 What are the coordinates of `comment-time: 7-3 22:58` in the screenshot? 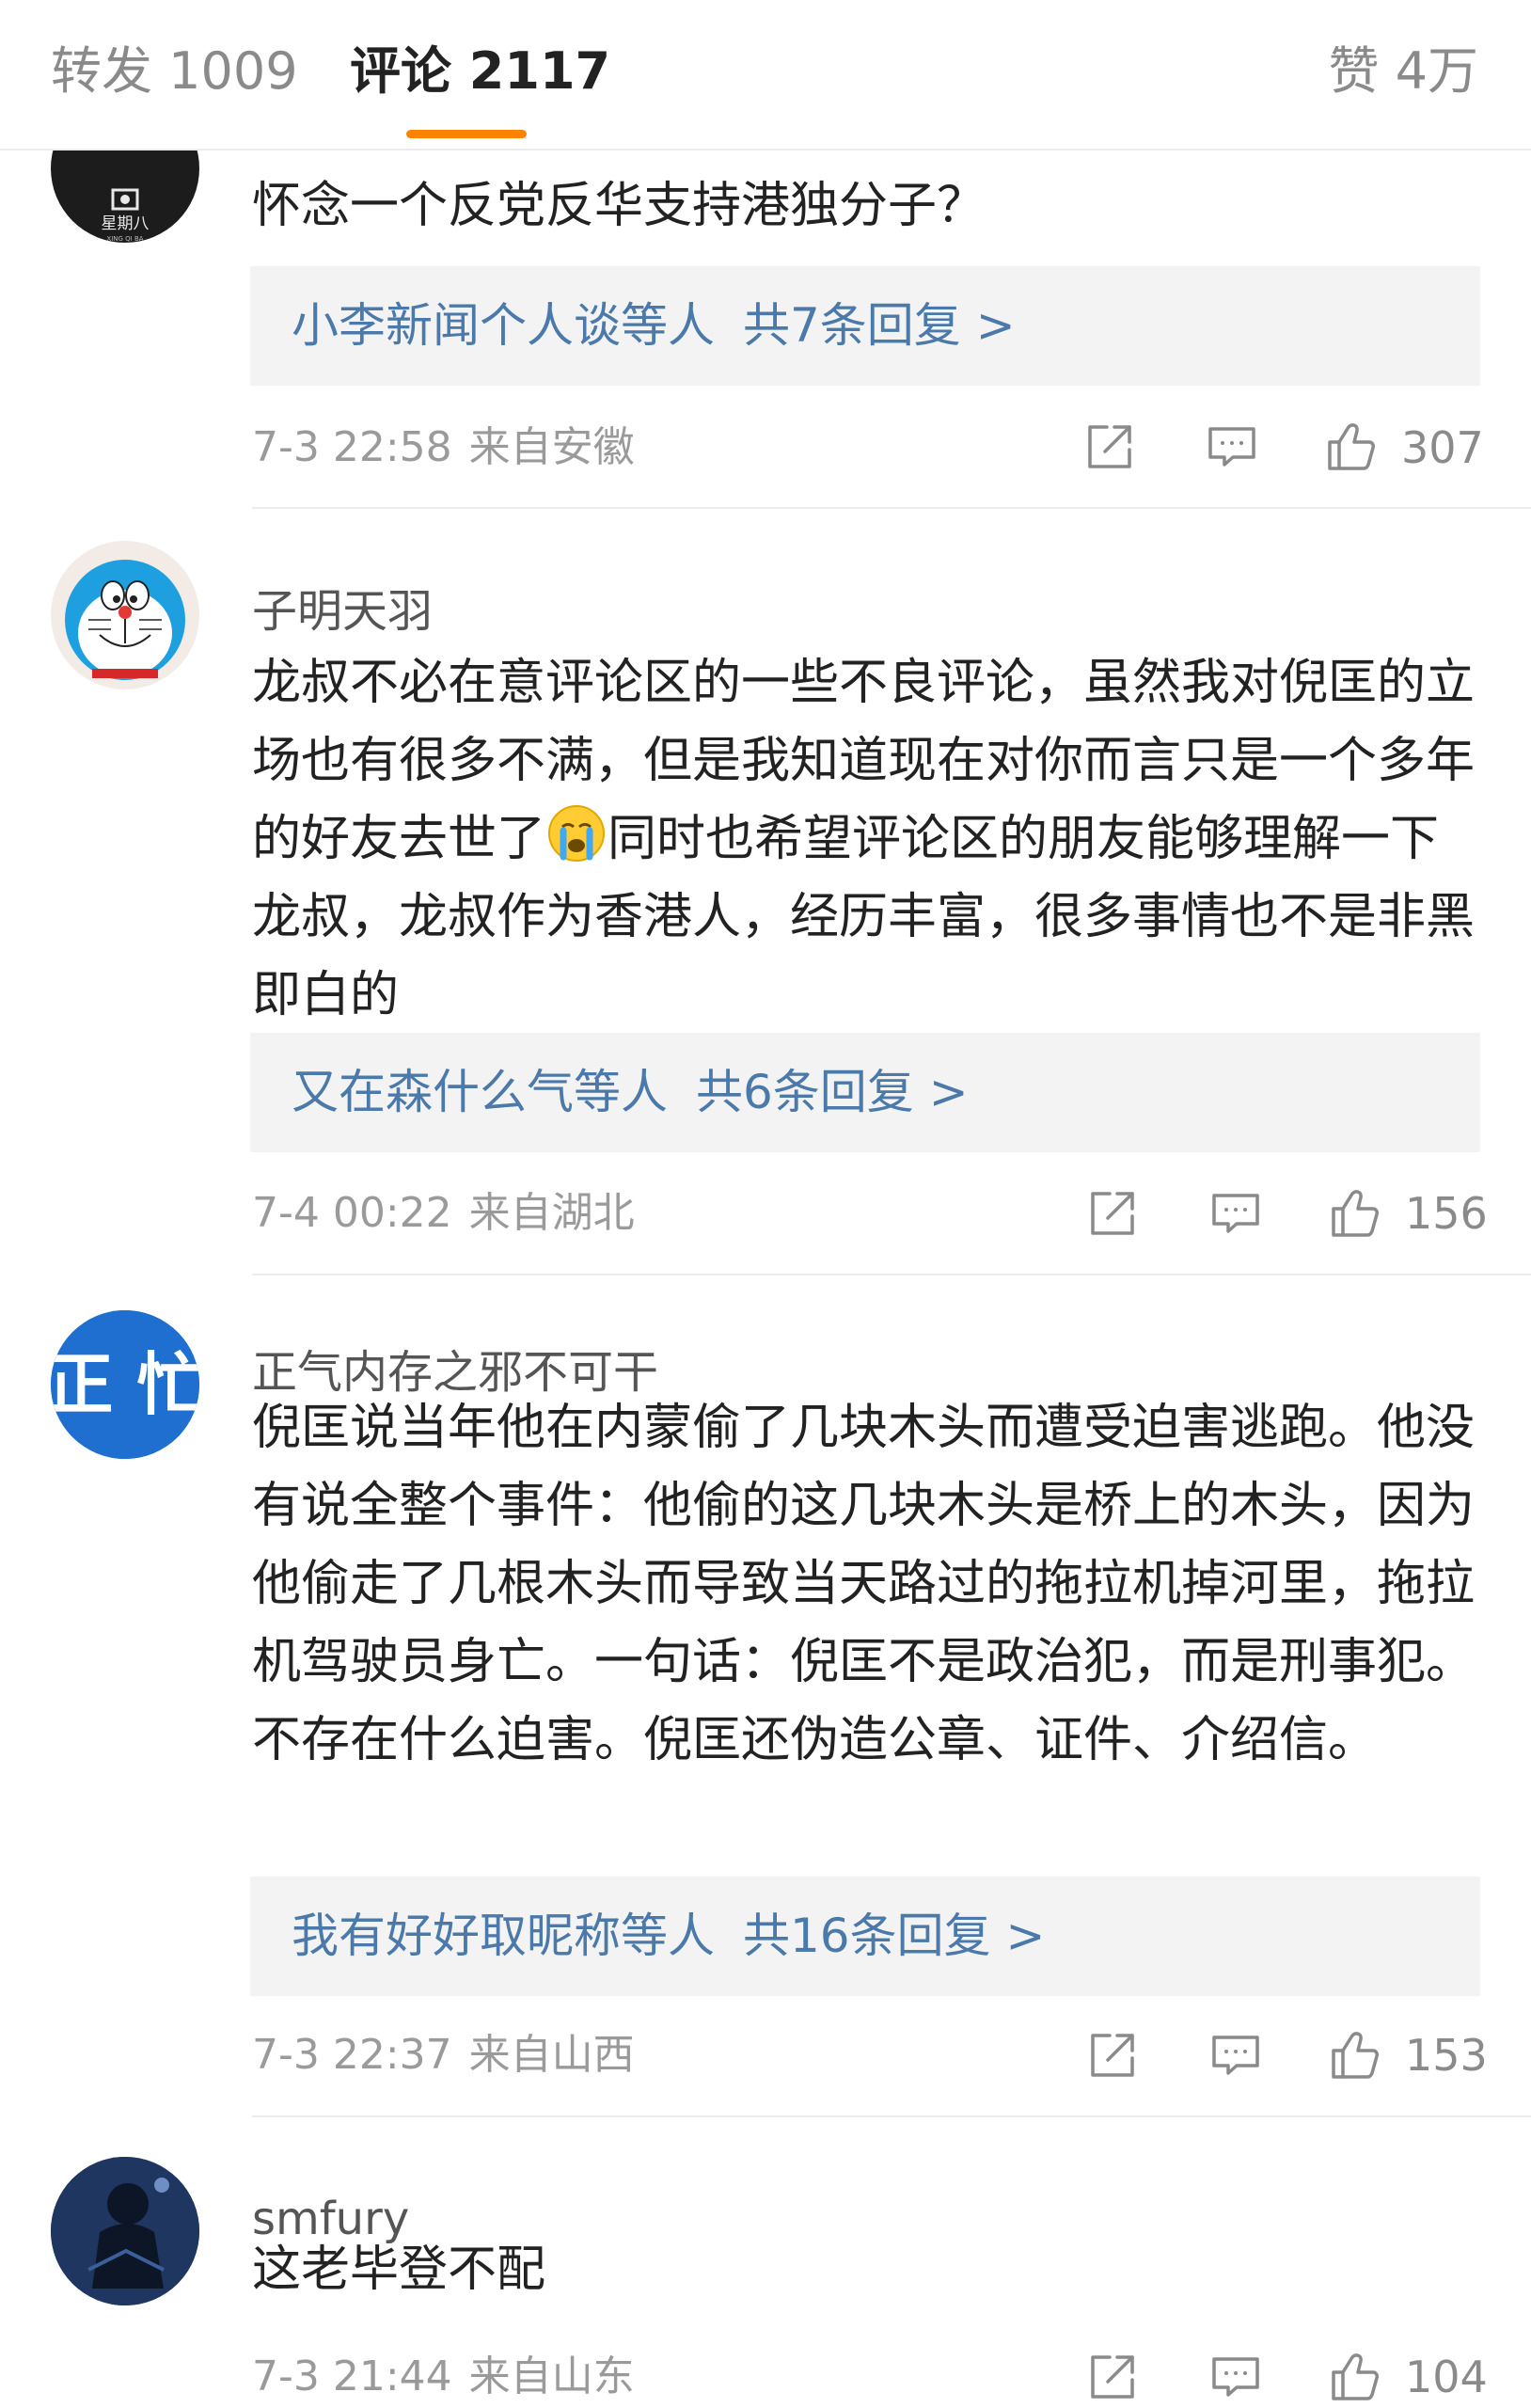 It's located at (352, 447).